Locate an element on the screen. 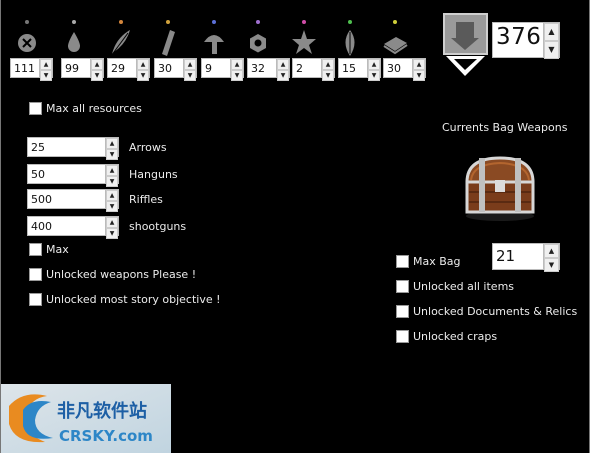  resource-value: 2 is located at coordinates (307, 68).